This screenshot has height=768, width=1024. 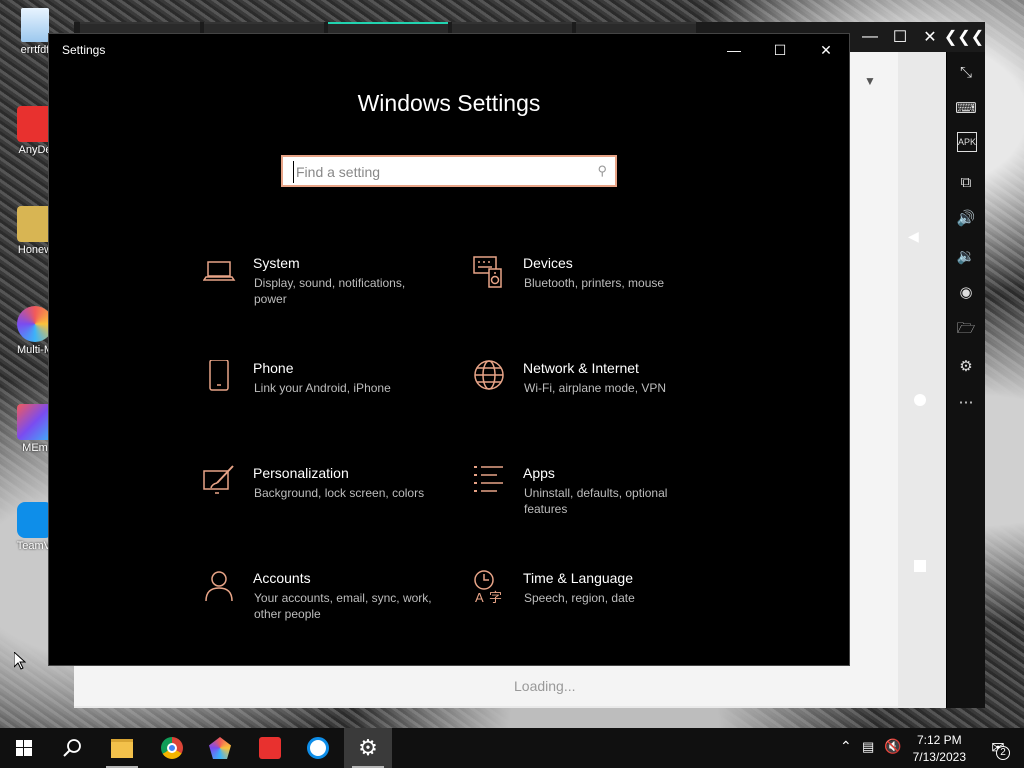 What do you see at coordinates (35, 150) in the screenshot?
I see `desktop-icon-label: AnyDe` at bounding box center [35, 150].